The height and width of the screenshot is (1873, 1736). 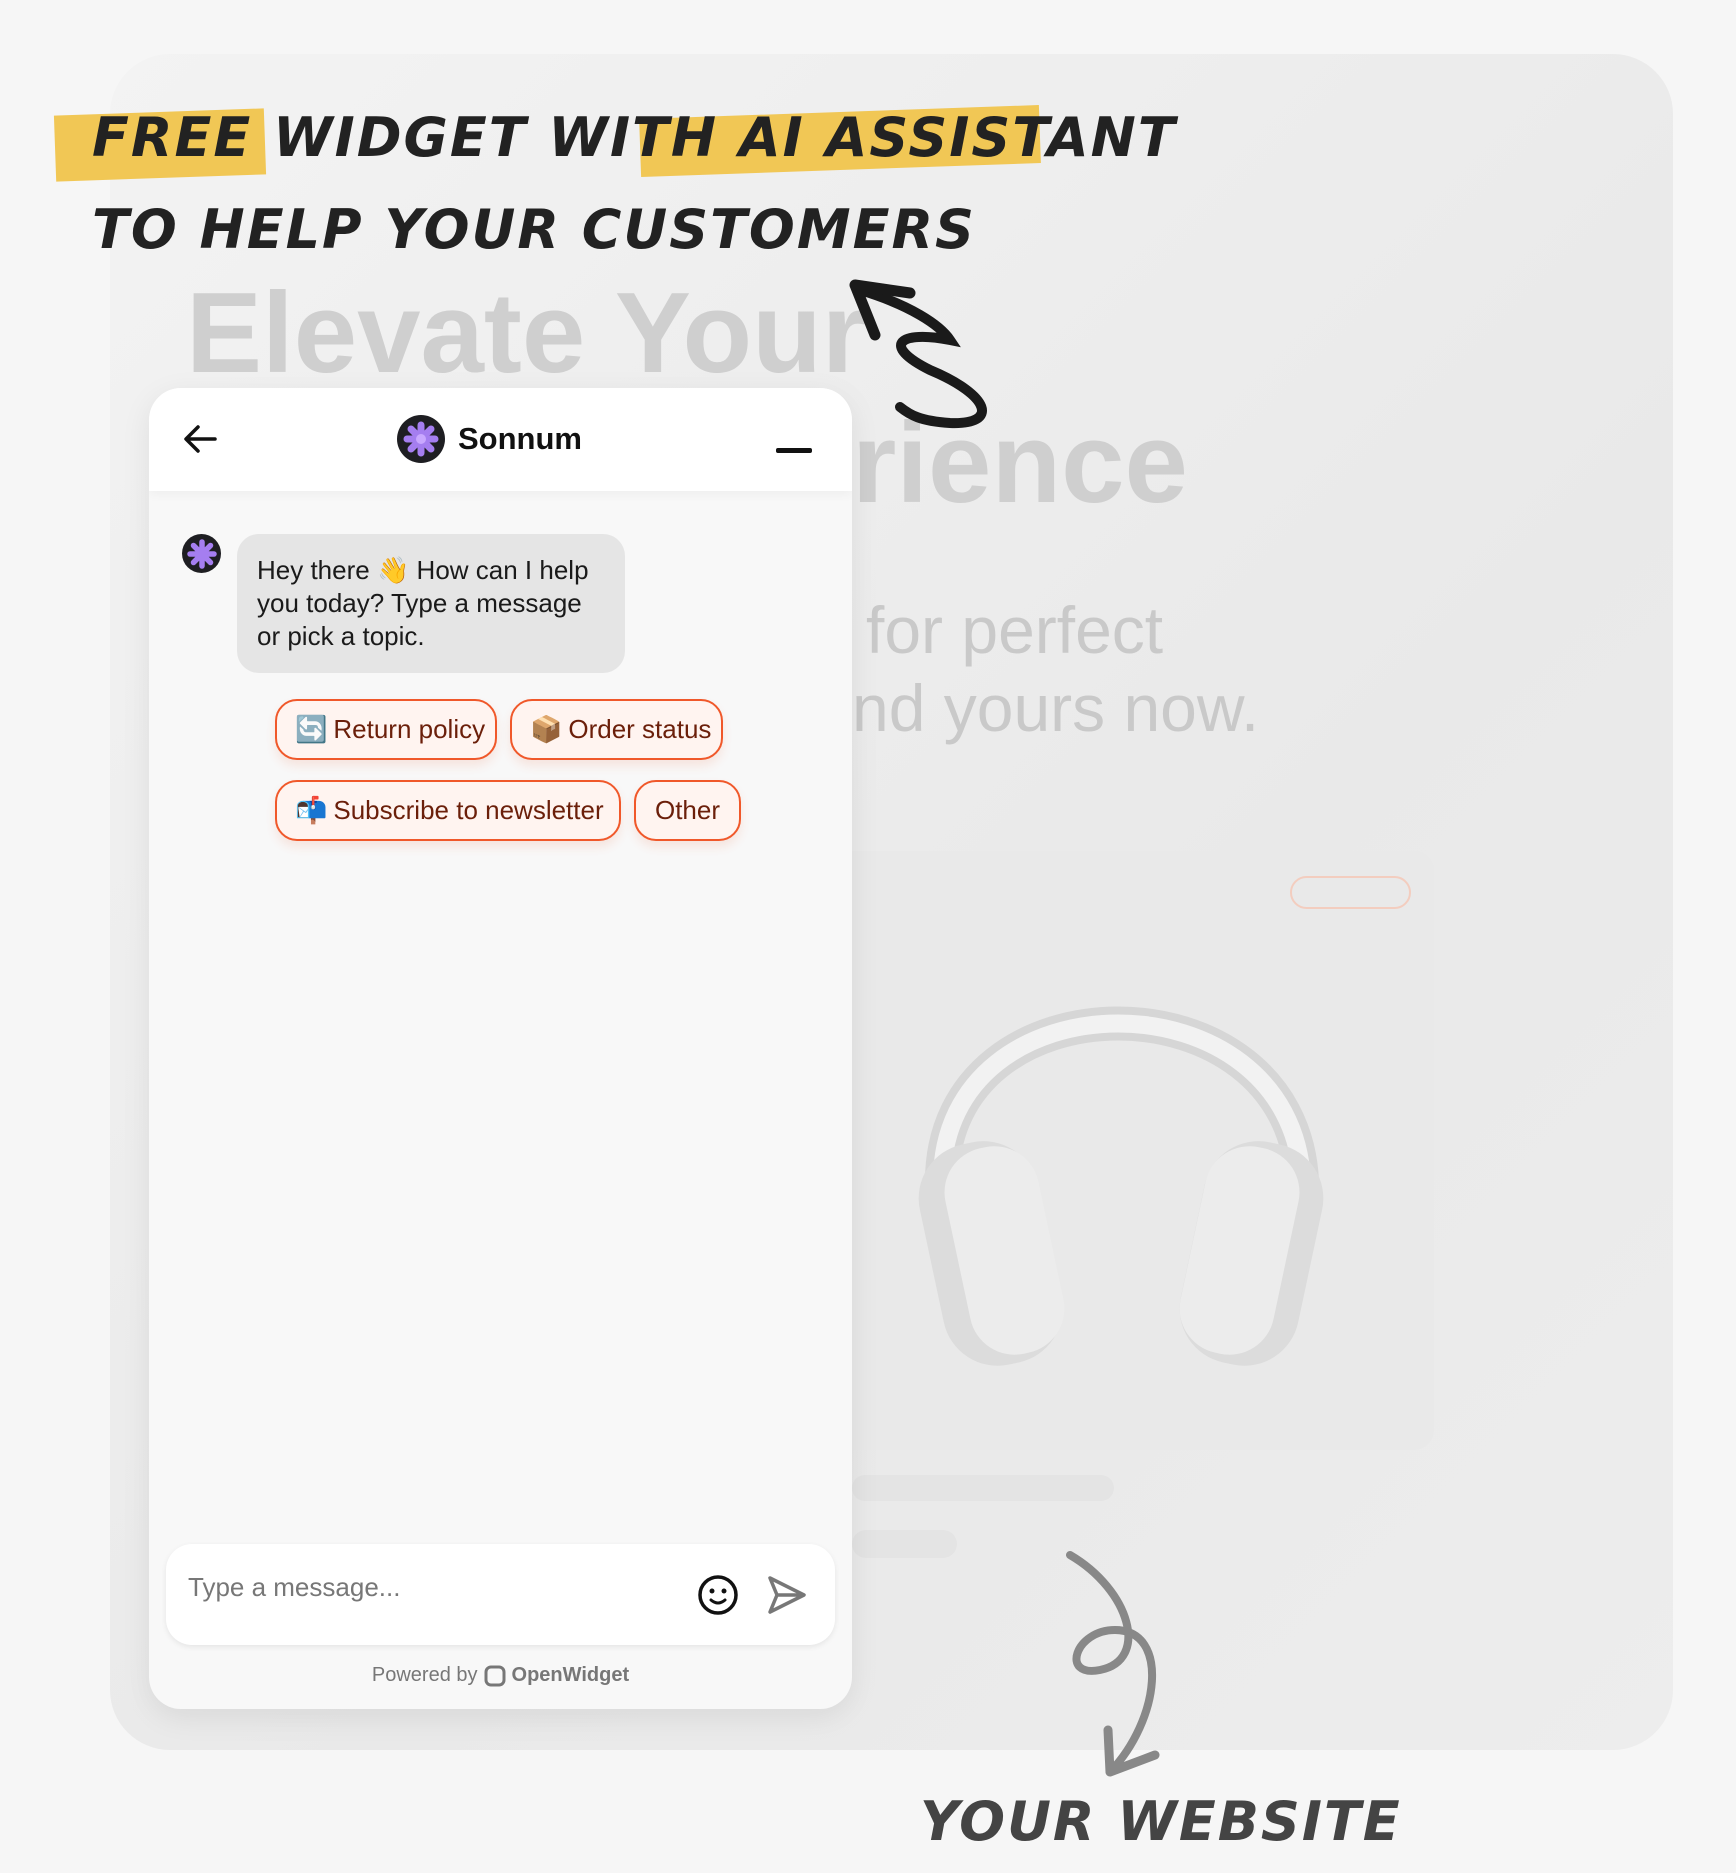 I want to click on curly-arrow-icon, so click(x=1113, y=1664).